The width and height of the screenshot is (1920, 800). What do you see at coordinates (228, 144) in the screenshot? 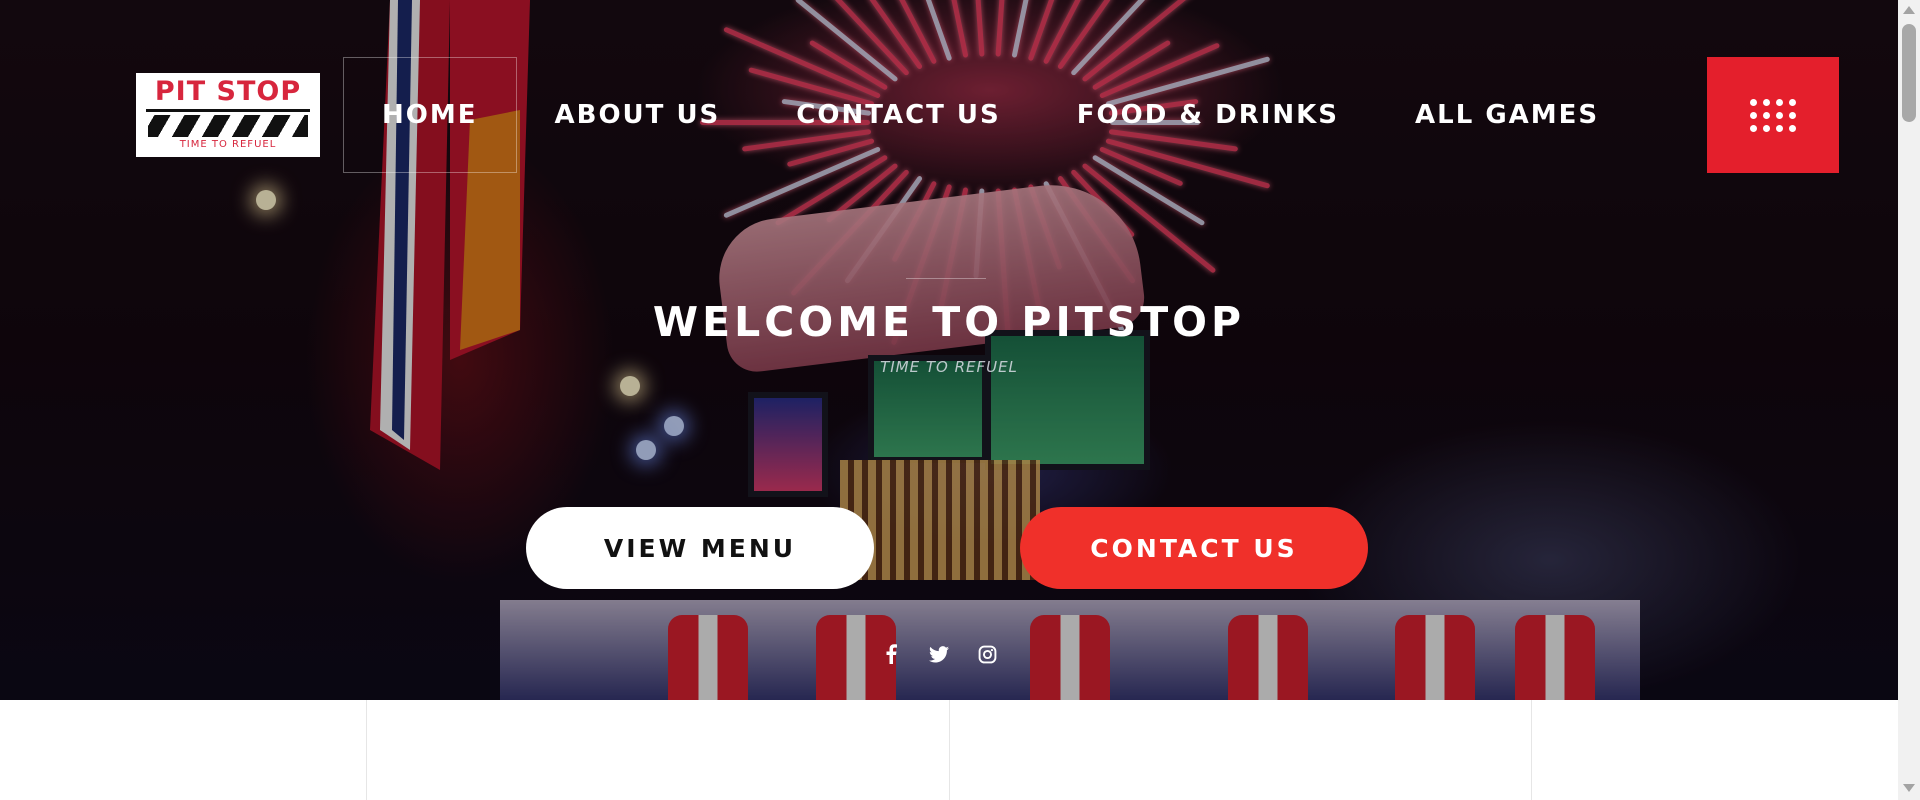
I see `logo-tagline: TIME TO REFUEL` at bounding box center [228, 144].